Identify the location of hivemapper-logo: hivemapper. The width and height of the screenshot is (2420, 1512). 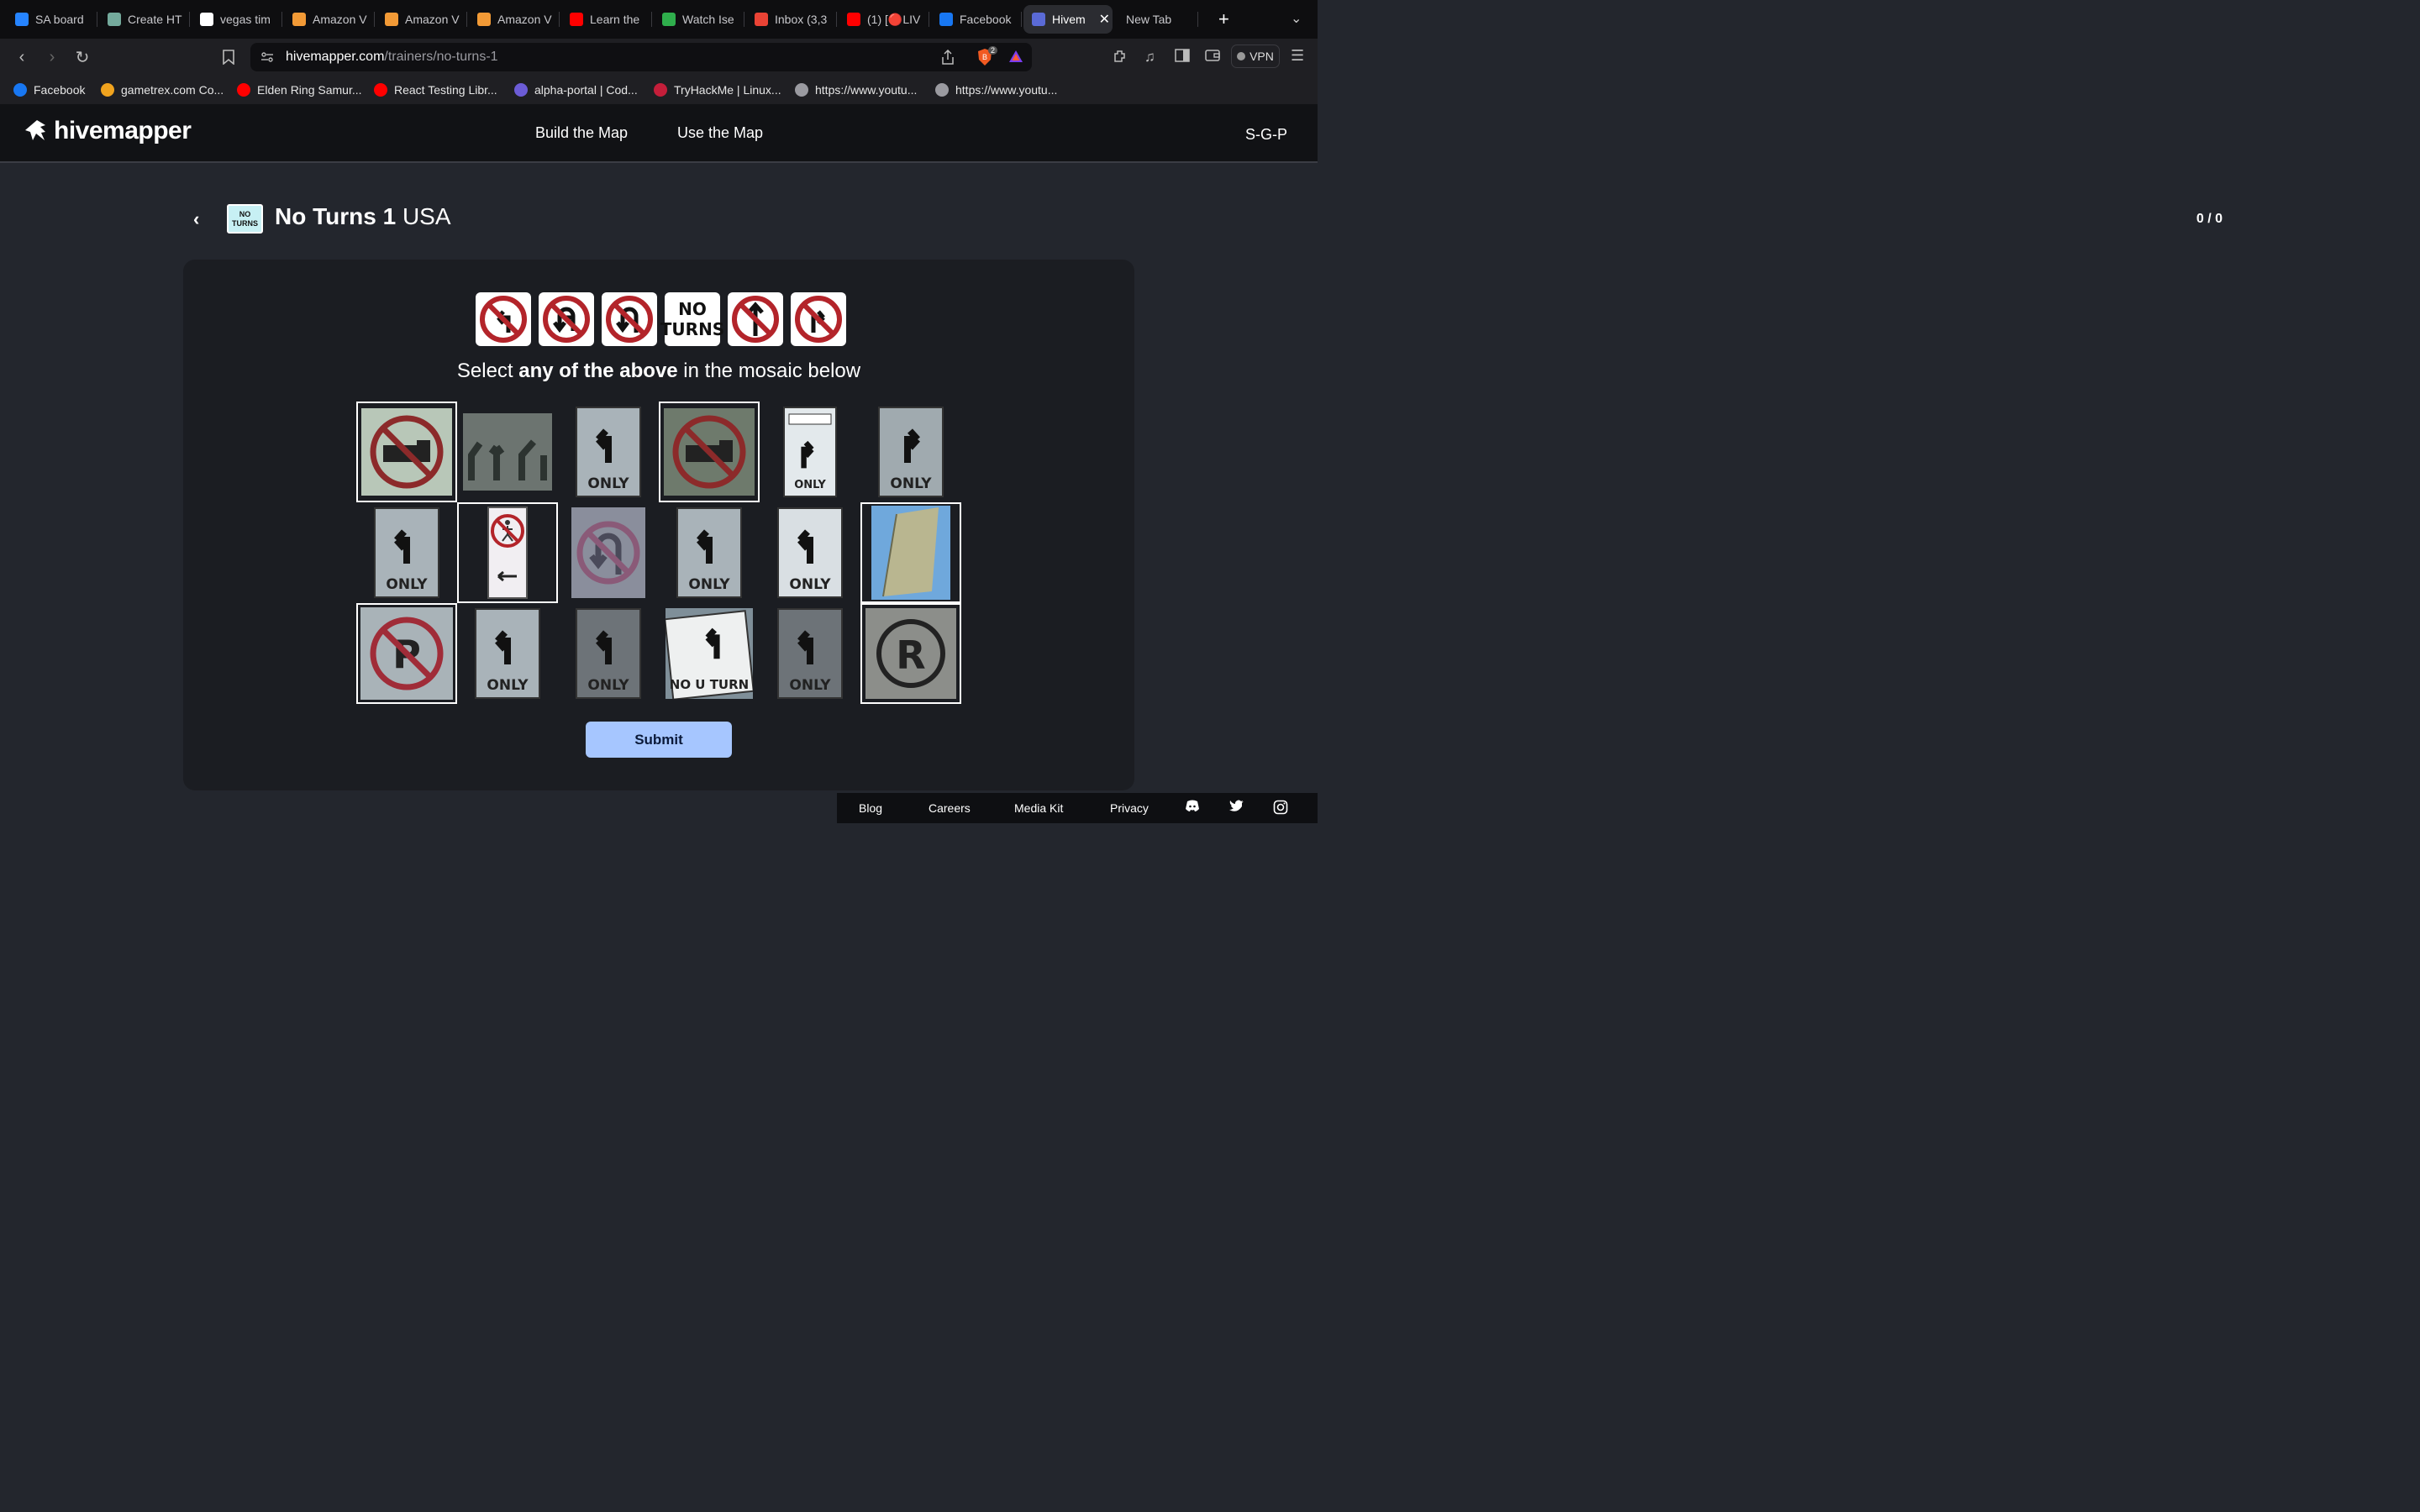
(108, 131).